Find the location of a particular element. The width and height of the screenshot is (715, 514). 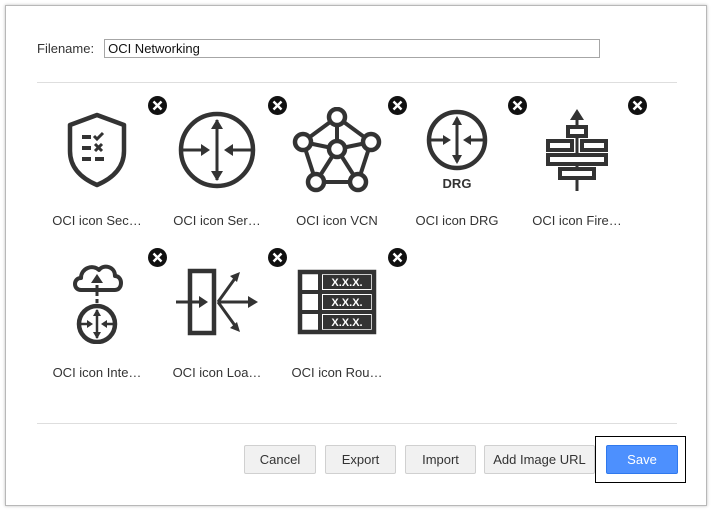

icon-label: OCI icon DRG is located at coordinates (457, 220).